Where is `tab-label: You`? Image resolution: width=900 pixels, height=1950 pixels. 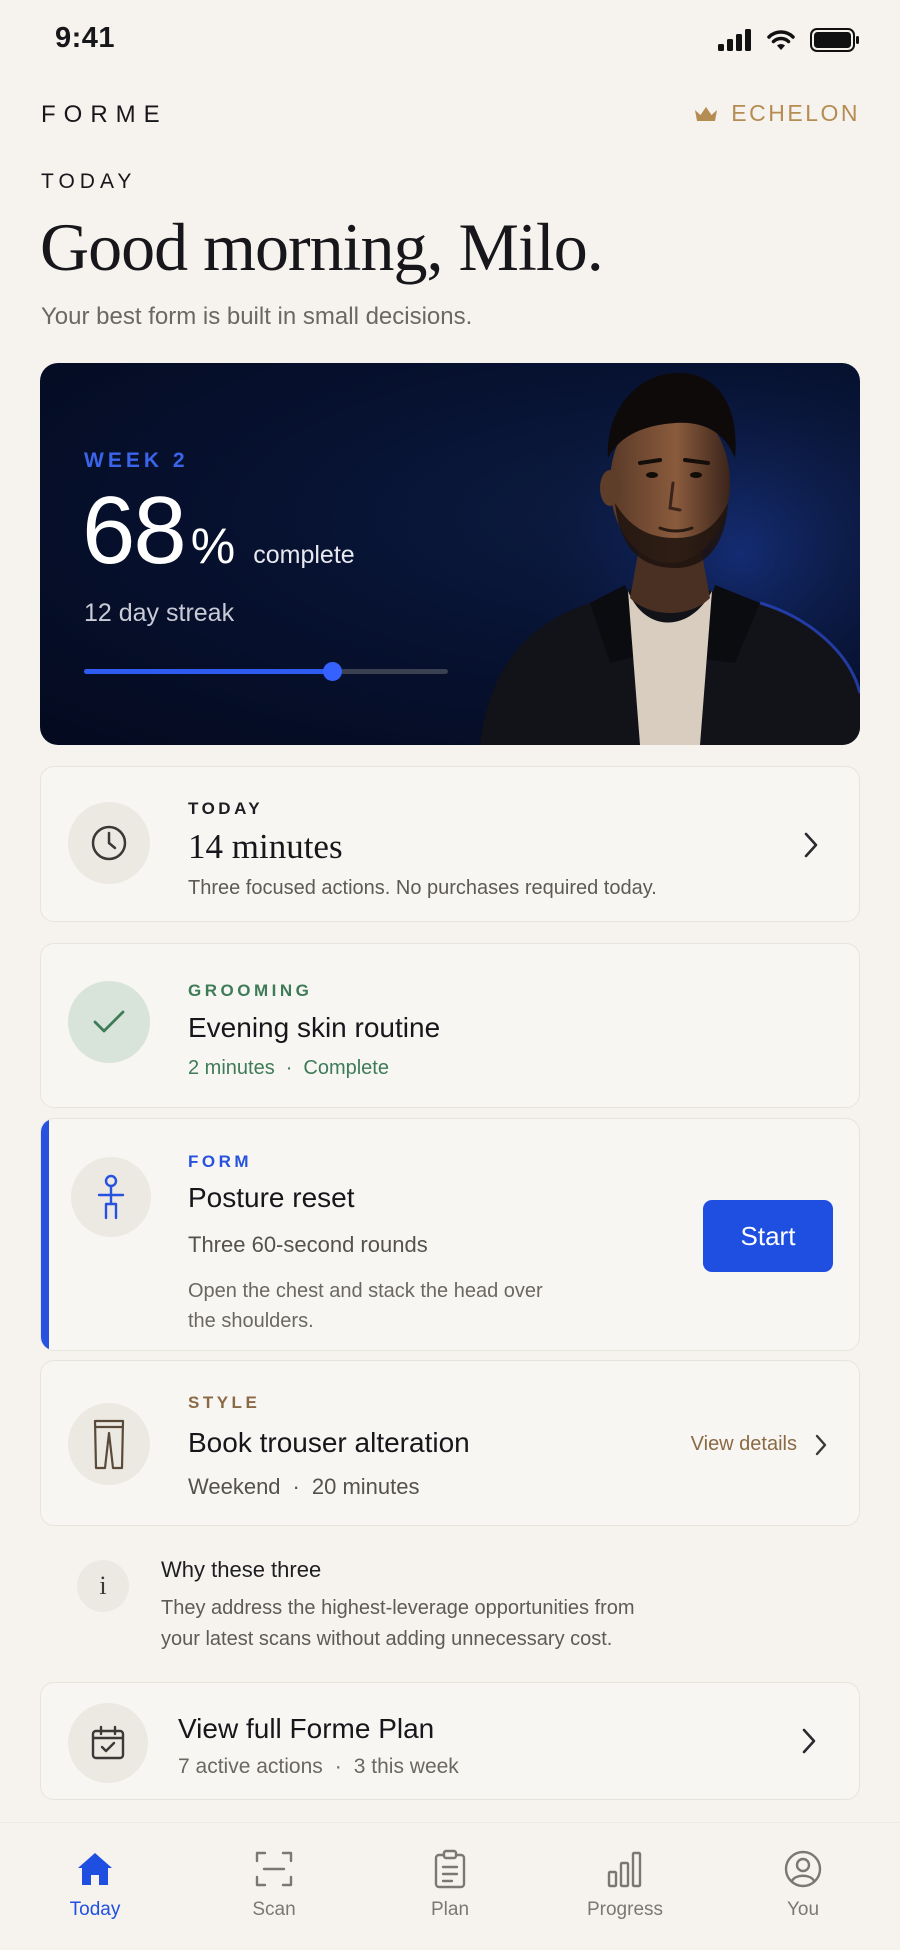 tab-label: You is located at coordinates (803, 1909).